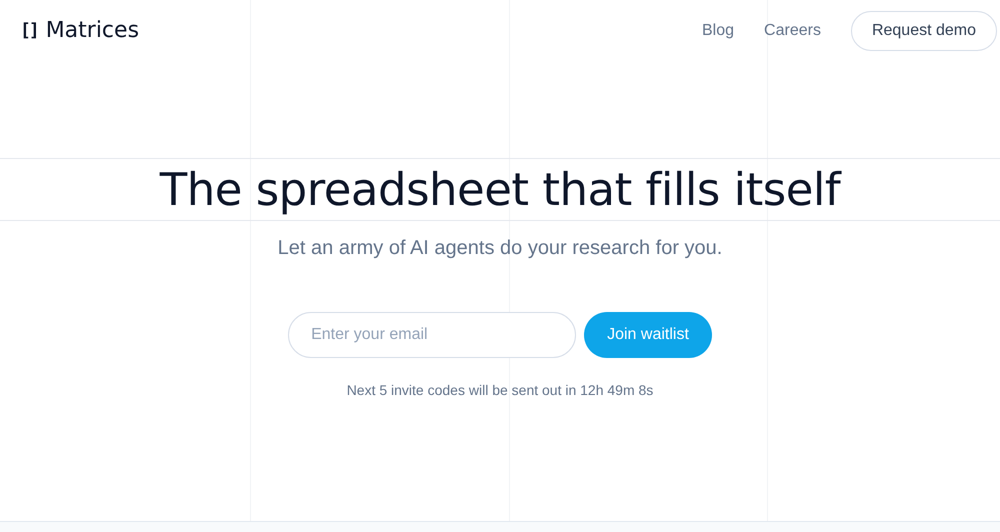  What do you see at coordinates (792, 31) in the screenshot?
I see `nav-link: Careers` at bounding box center [792, 31].